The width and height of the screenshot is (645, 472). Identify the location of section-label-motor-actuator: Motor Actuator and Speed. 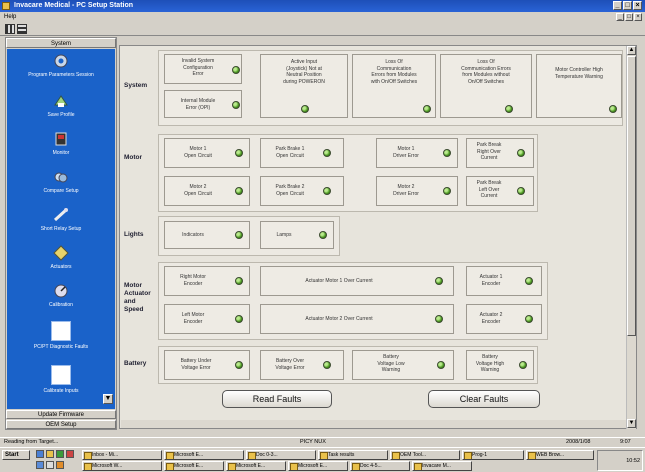
(137, 297).